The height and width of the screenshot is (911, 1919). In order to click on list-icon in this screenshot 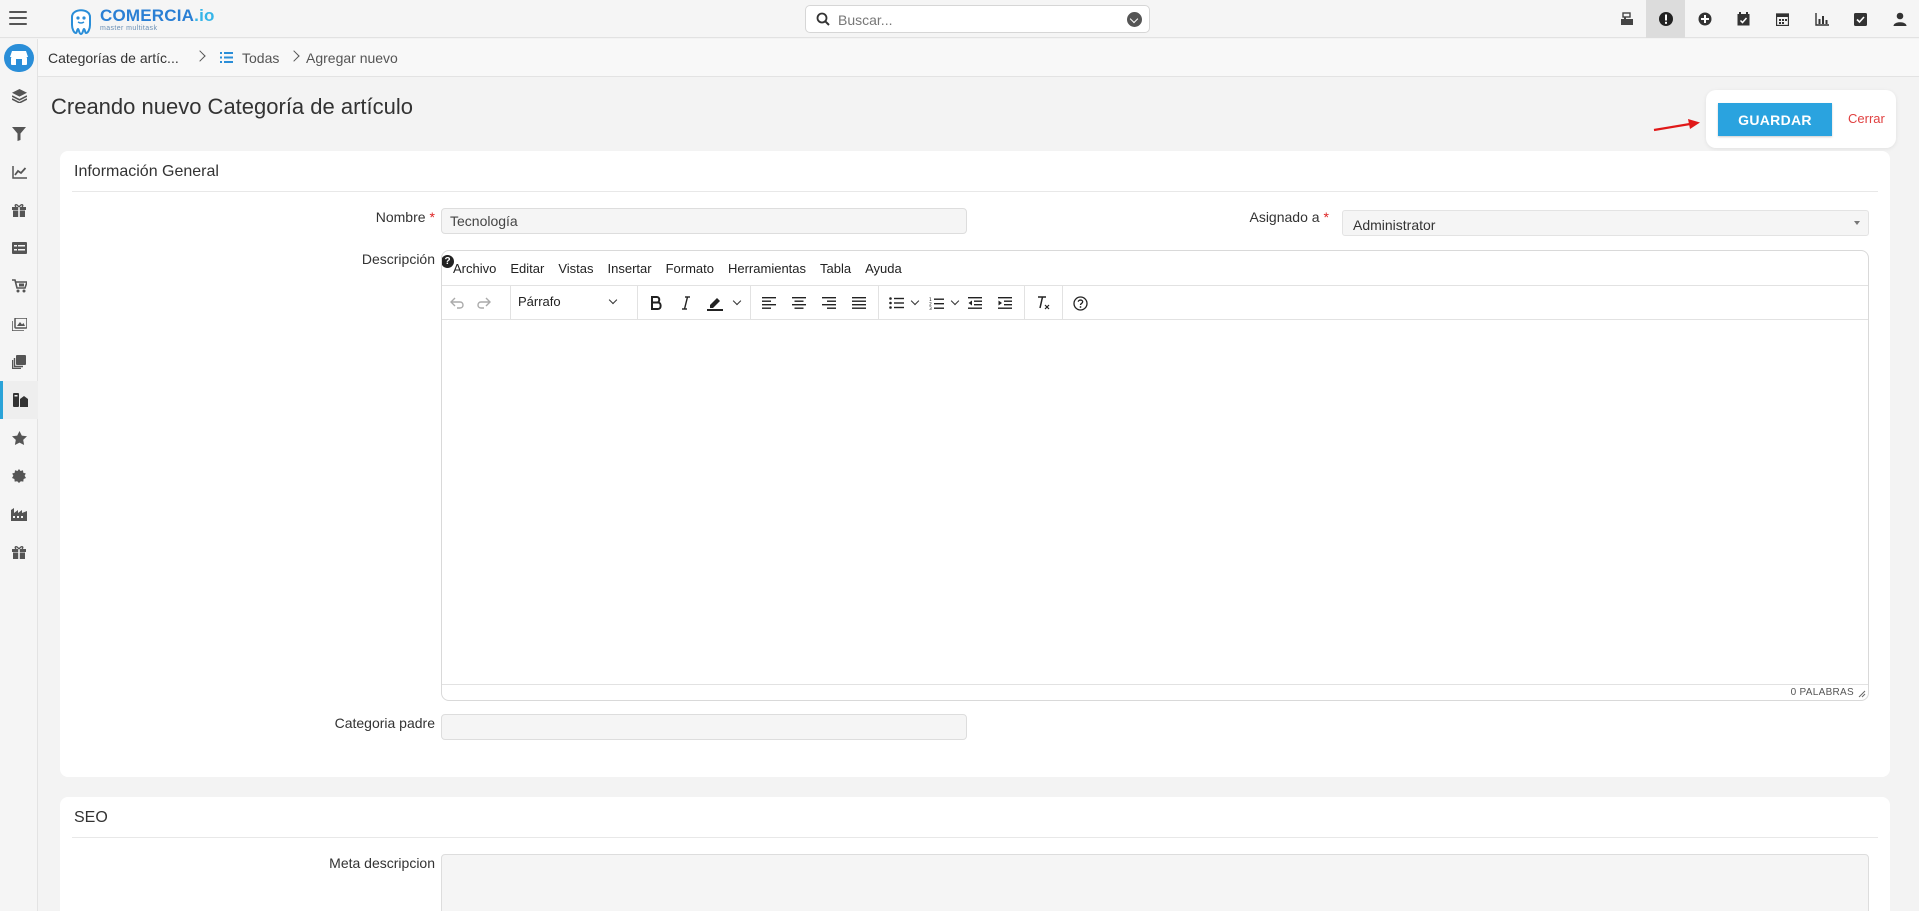, I will do `click(19, 248)`.